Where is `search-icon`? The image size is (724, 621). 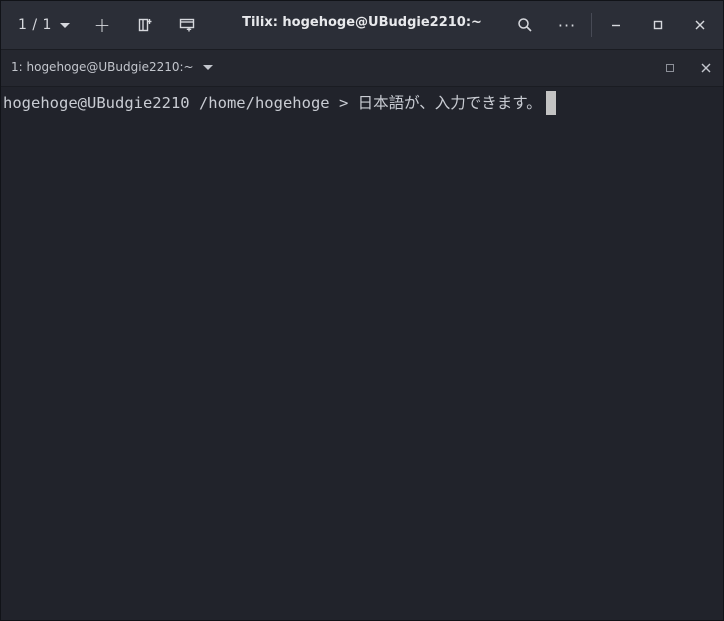 search-icon is located at coordinates (525, 25).